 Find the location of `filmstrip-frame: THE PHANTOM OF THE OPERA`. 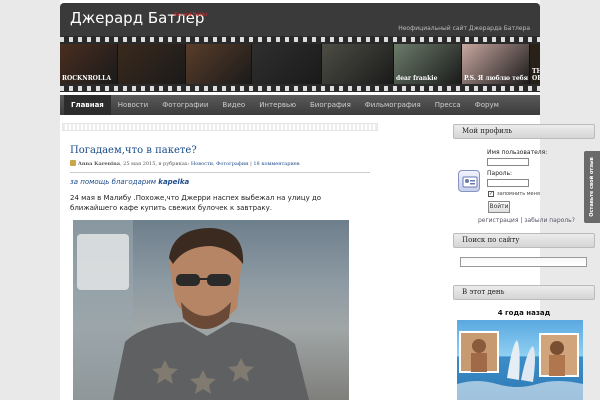

filmstrip-frame: THE PHANTOM OF THE OPERA is located at coordinates (535, 64).